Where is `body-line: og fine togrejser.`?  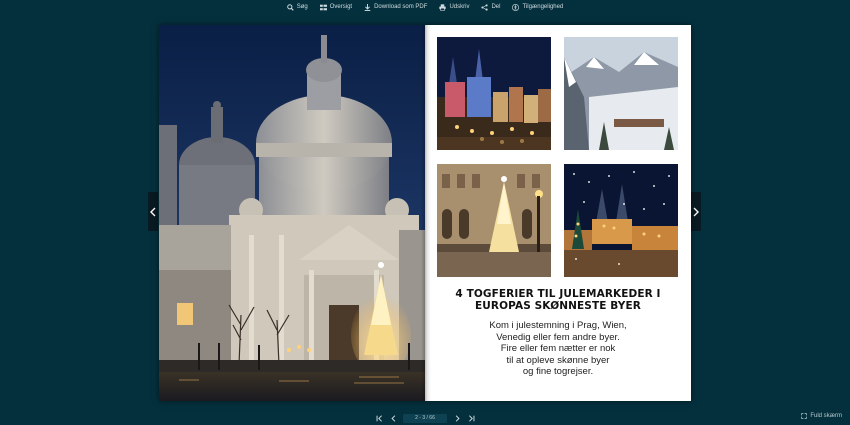
body-line: og fine togrejser. is located at coordinates (558, 371).